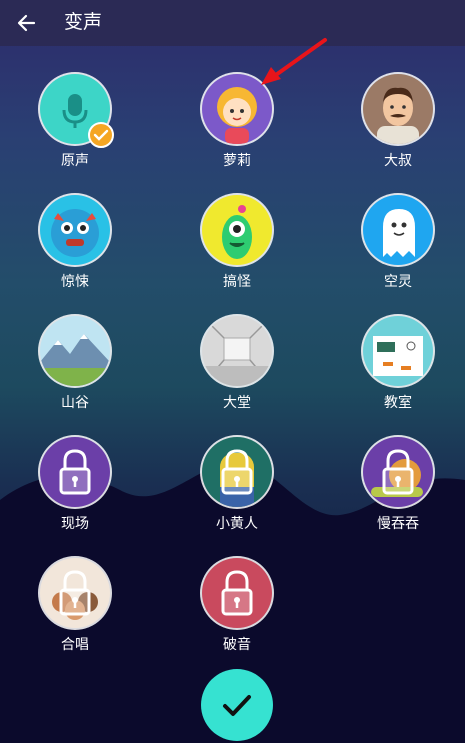 The width and height of the screenshot is (465, 745). Describe the element at coordinates (398, 109) in the screenshot. I see `man-avatar-icon` at that location.